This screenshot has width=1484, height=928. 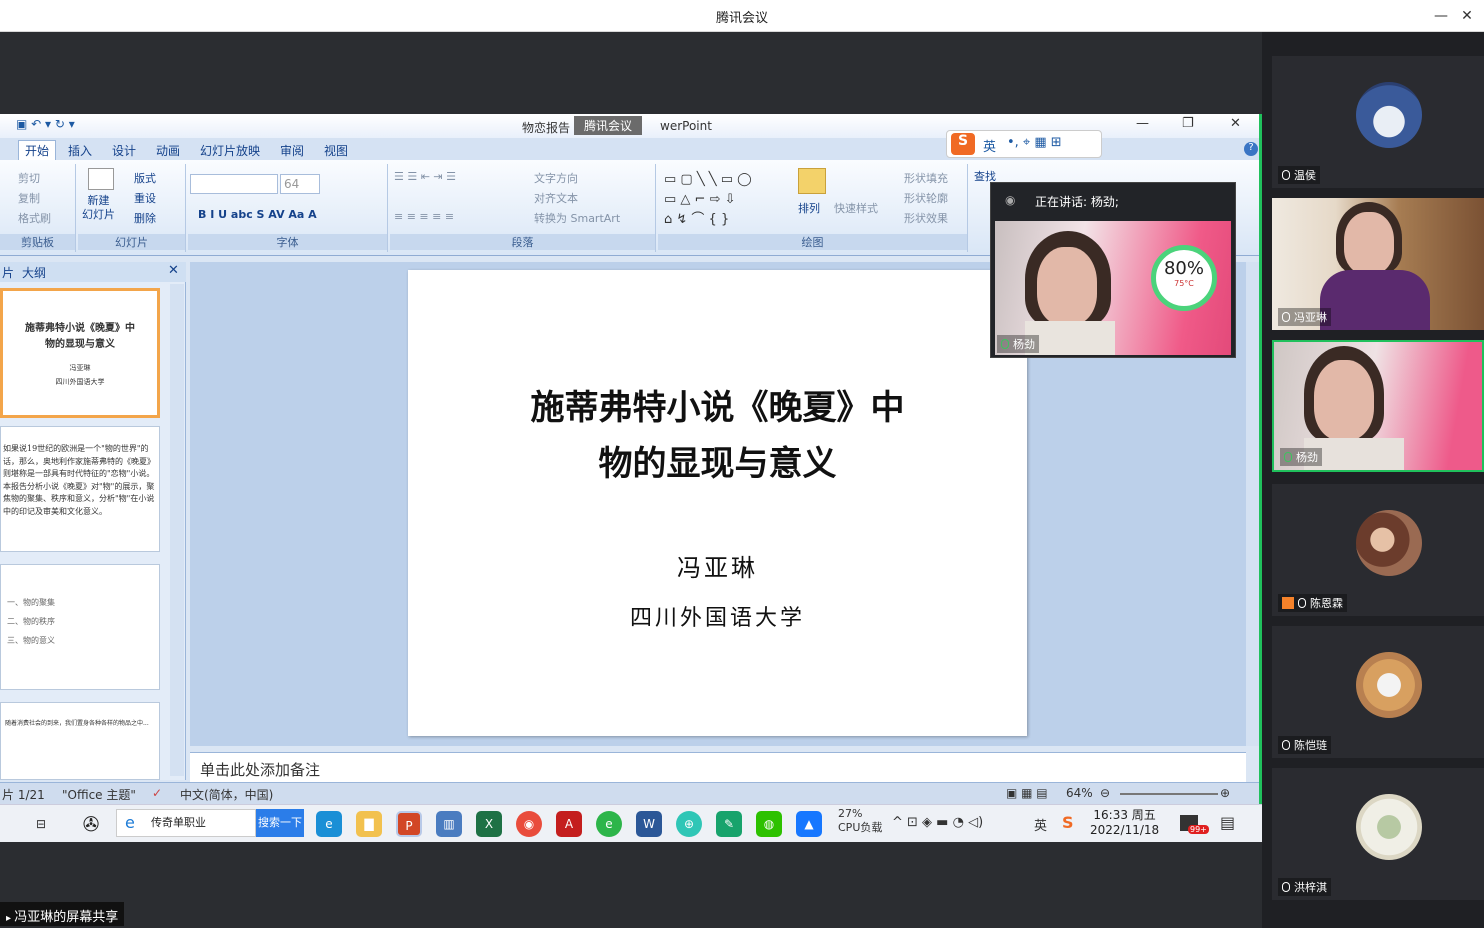 What do you see at coordinates (329, 824) in the screenshot?
I see `edge-icon: e` at bounding box center [329, 824].